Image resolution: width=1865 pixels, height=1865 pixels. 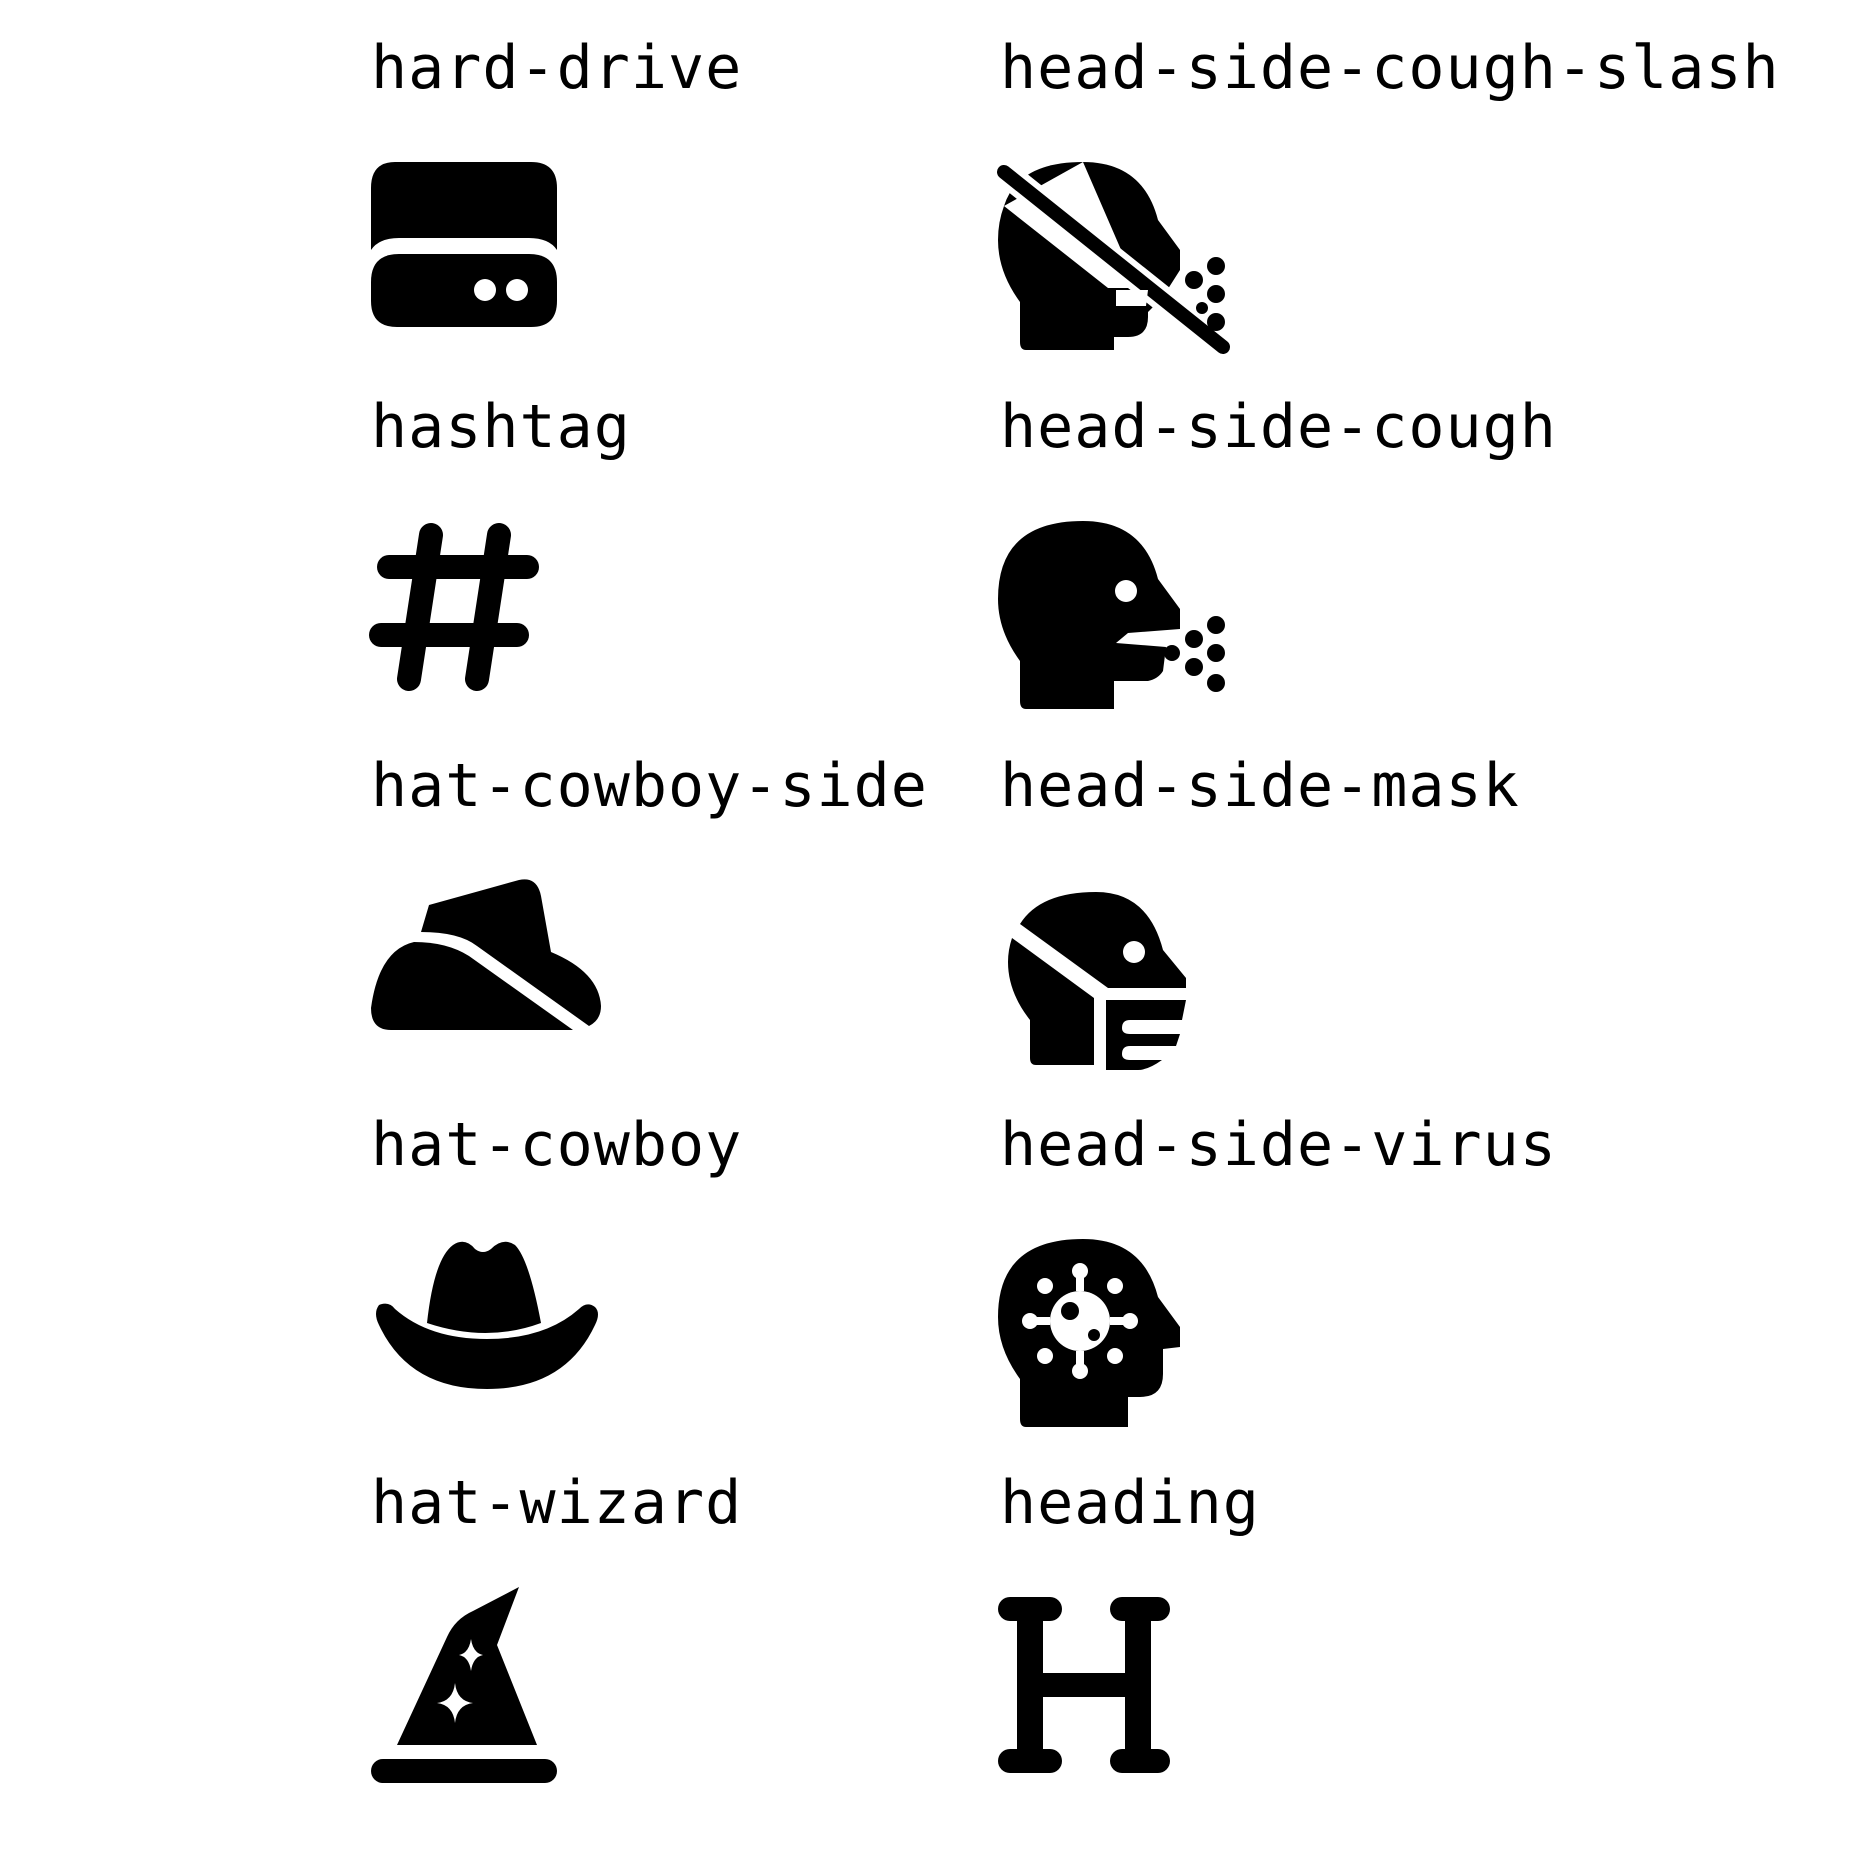 What do you see at coordinates (489, 1685) in the screenshot?
I see `hat-wizard-icon` at bounding box center [489, 1685].